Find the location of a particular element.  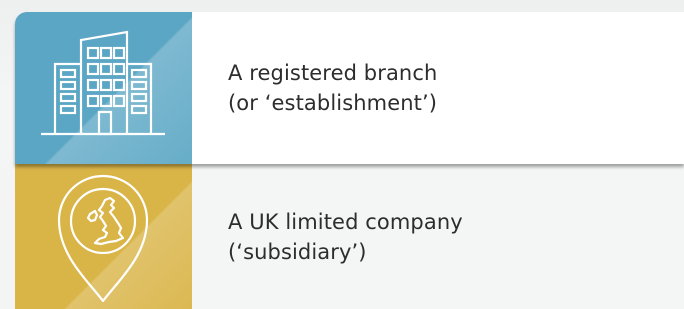

office-building-icon is located at coordinates (103, 83).